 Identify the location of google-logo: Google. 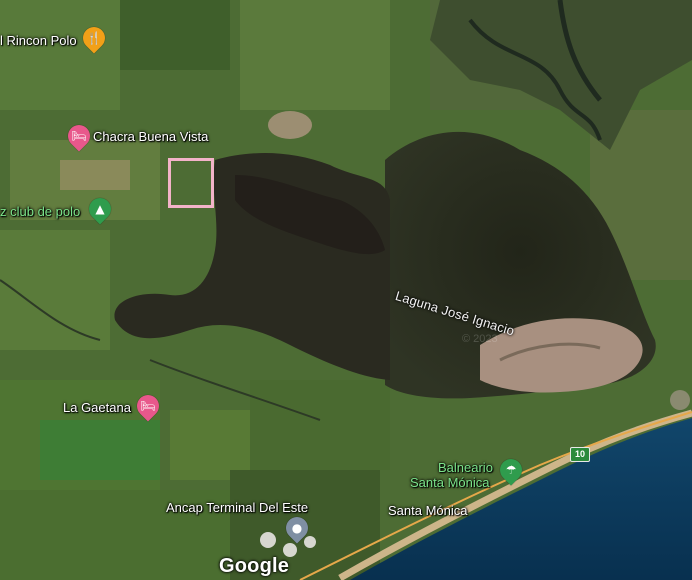
(254, 566).